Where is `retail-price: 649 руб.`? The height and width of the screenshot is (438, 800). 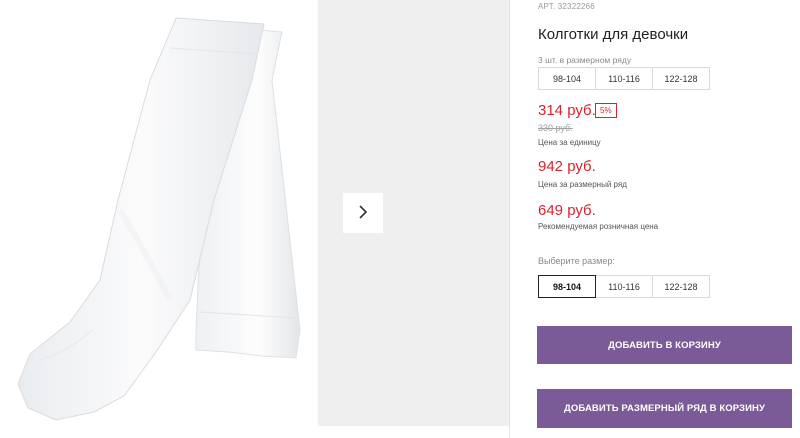
retail-price: 649 руб. is located at coordinates (567, 210).